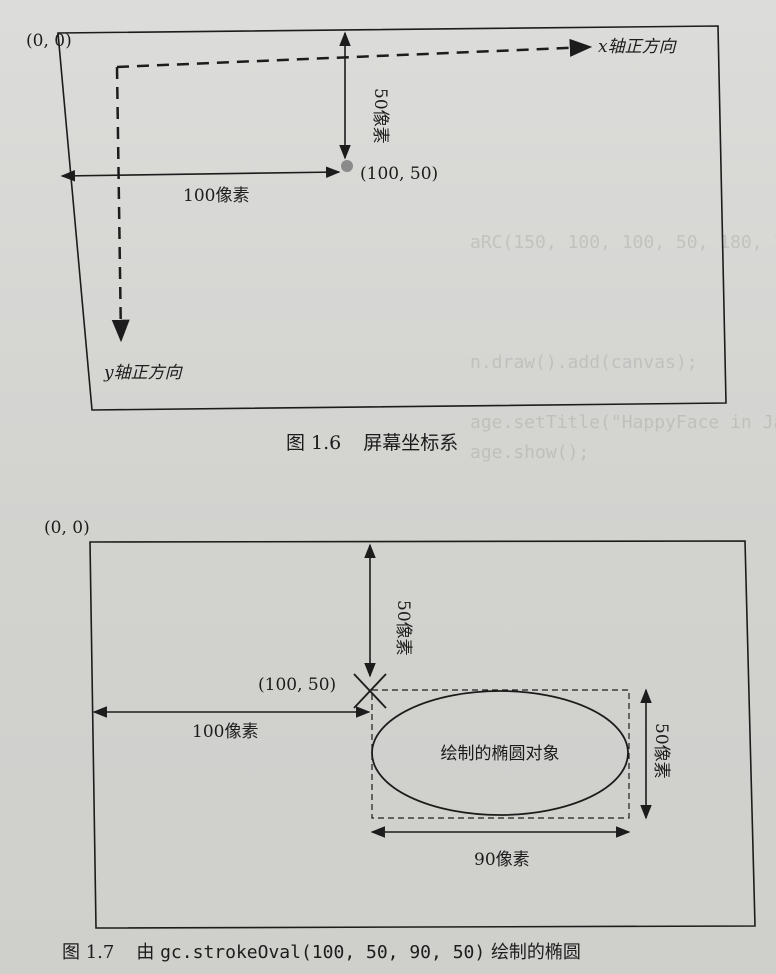  Describe the element at coordinates (143, 373) in the screenshot. I see `y-axis-label: y轴正方向` at that location.